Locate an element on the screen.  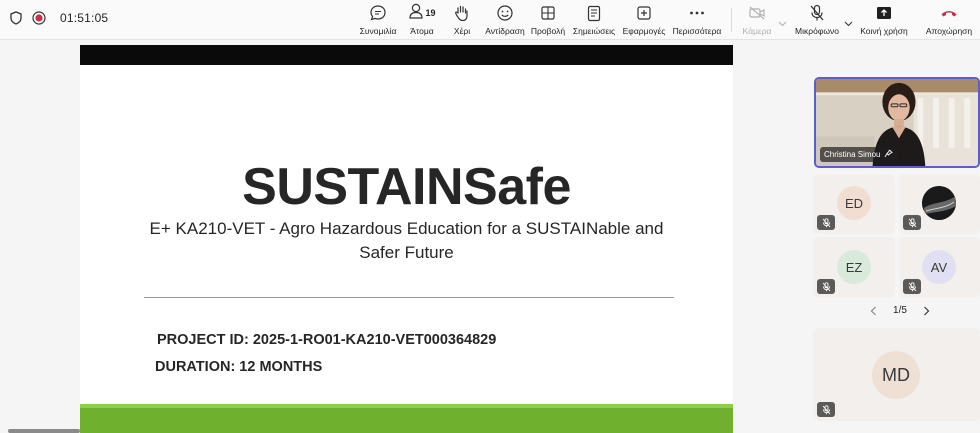
avatar-initials: MD is located at coordinates (896, 374).